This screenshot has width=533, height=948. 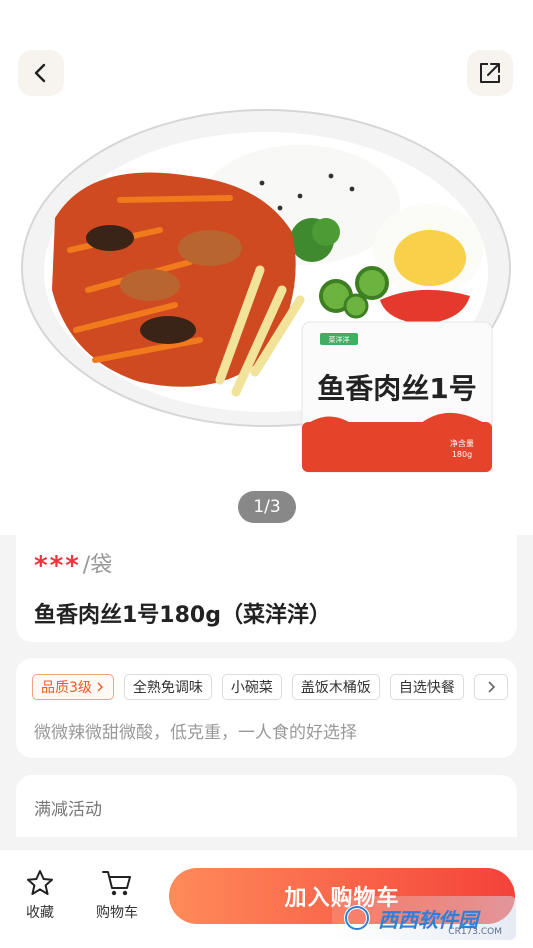 I want to click on broccoli, so click(x=326, y=232).